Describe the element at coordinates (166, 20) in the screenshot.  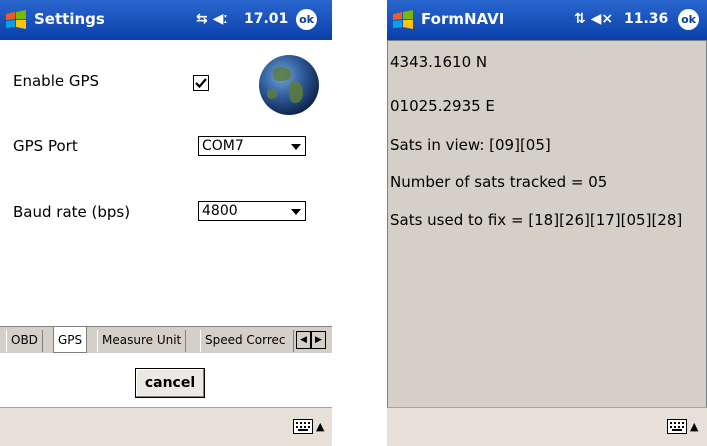
I see `title-bar: Settings ⇆ ◀ː 17.01 ok` at that location.